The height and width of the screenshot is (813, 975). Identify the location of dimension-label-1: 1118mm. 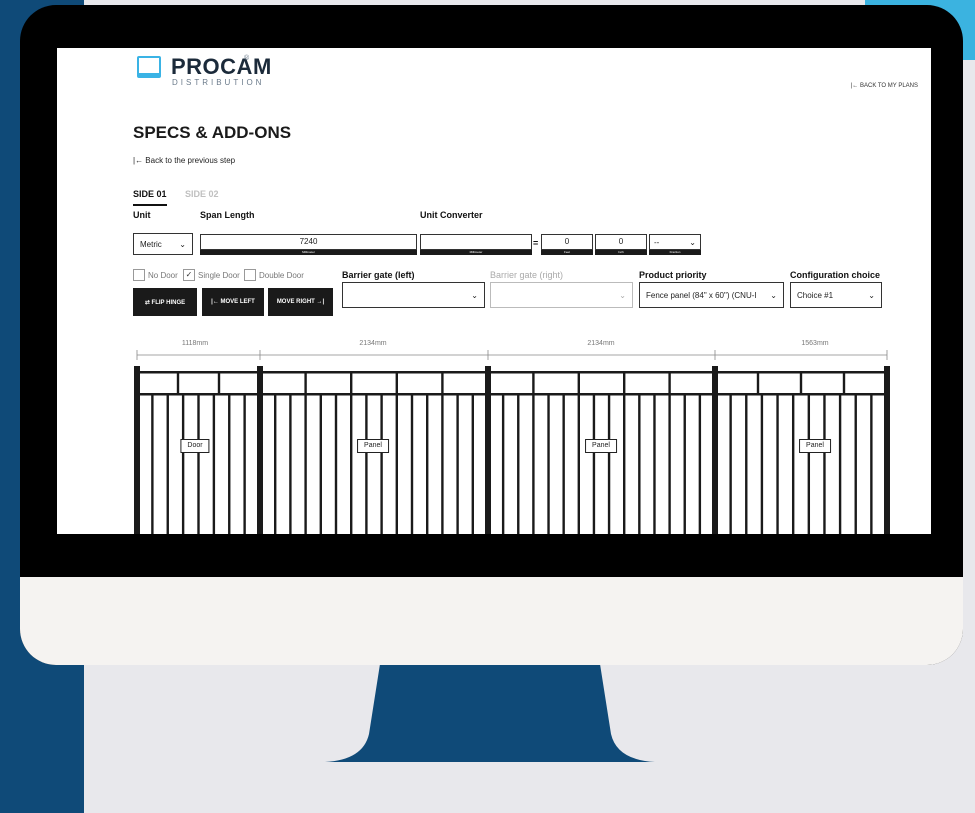
(195, 343).